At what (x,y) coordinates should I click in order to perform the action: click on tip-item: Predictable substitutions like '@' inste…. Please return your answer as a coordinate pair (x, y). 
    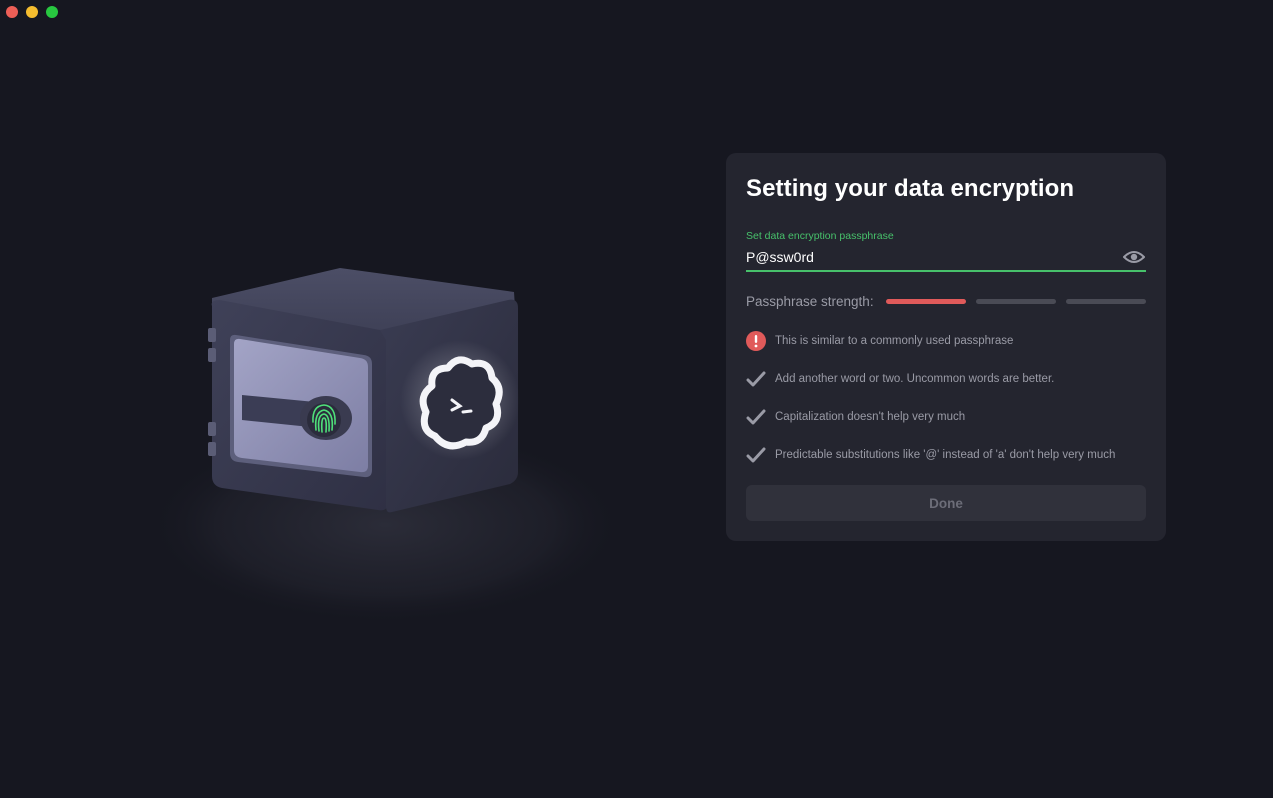
    Looking at the image, I should click on (946, 455).